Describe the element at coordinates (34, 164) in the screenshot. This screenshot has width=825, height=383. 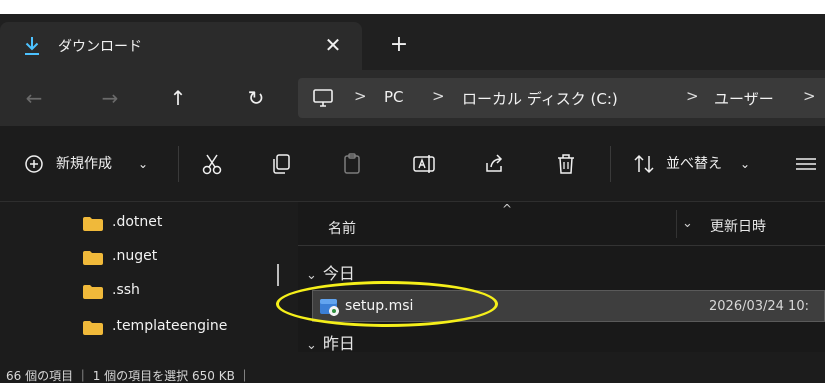
I see `add-circle-icon` at that location.